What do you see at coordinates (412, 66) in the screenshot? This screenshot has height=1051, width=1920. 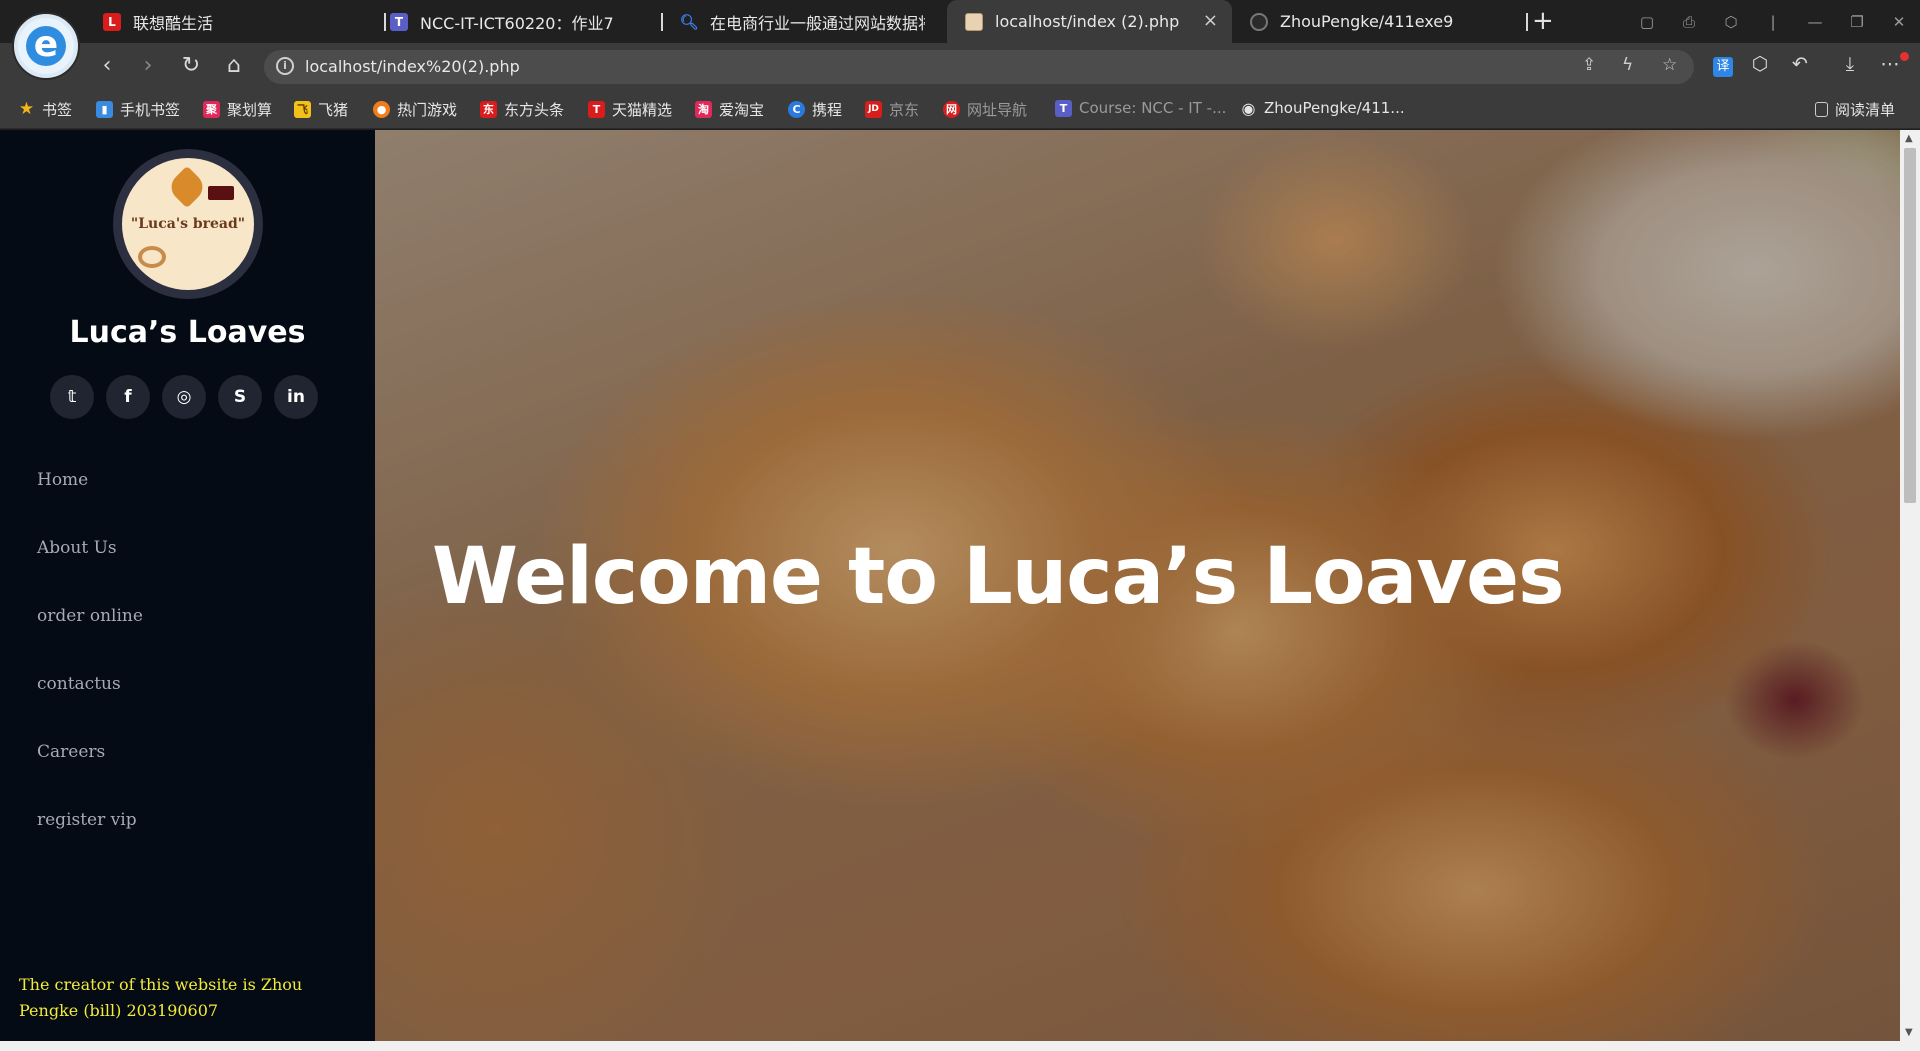 I see `url-text: localhost/index%20(2).php` at bounding box center [412, 66].